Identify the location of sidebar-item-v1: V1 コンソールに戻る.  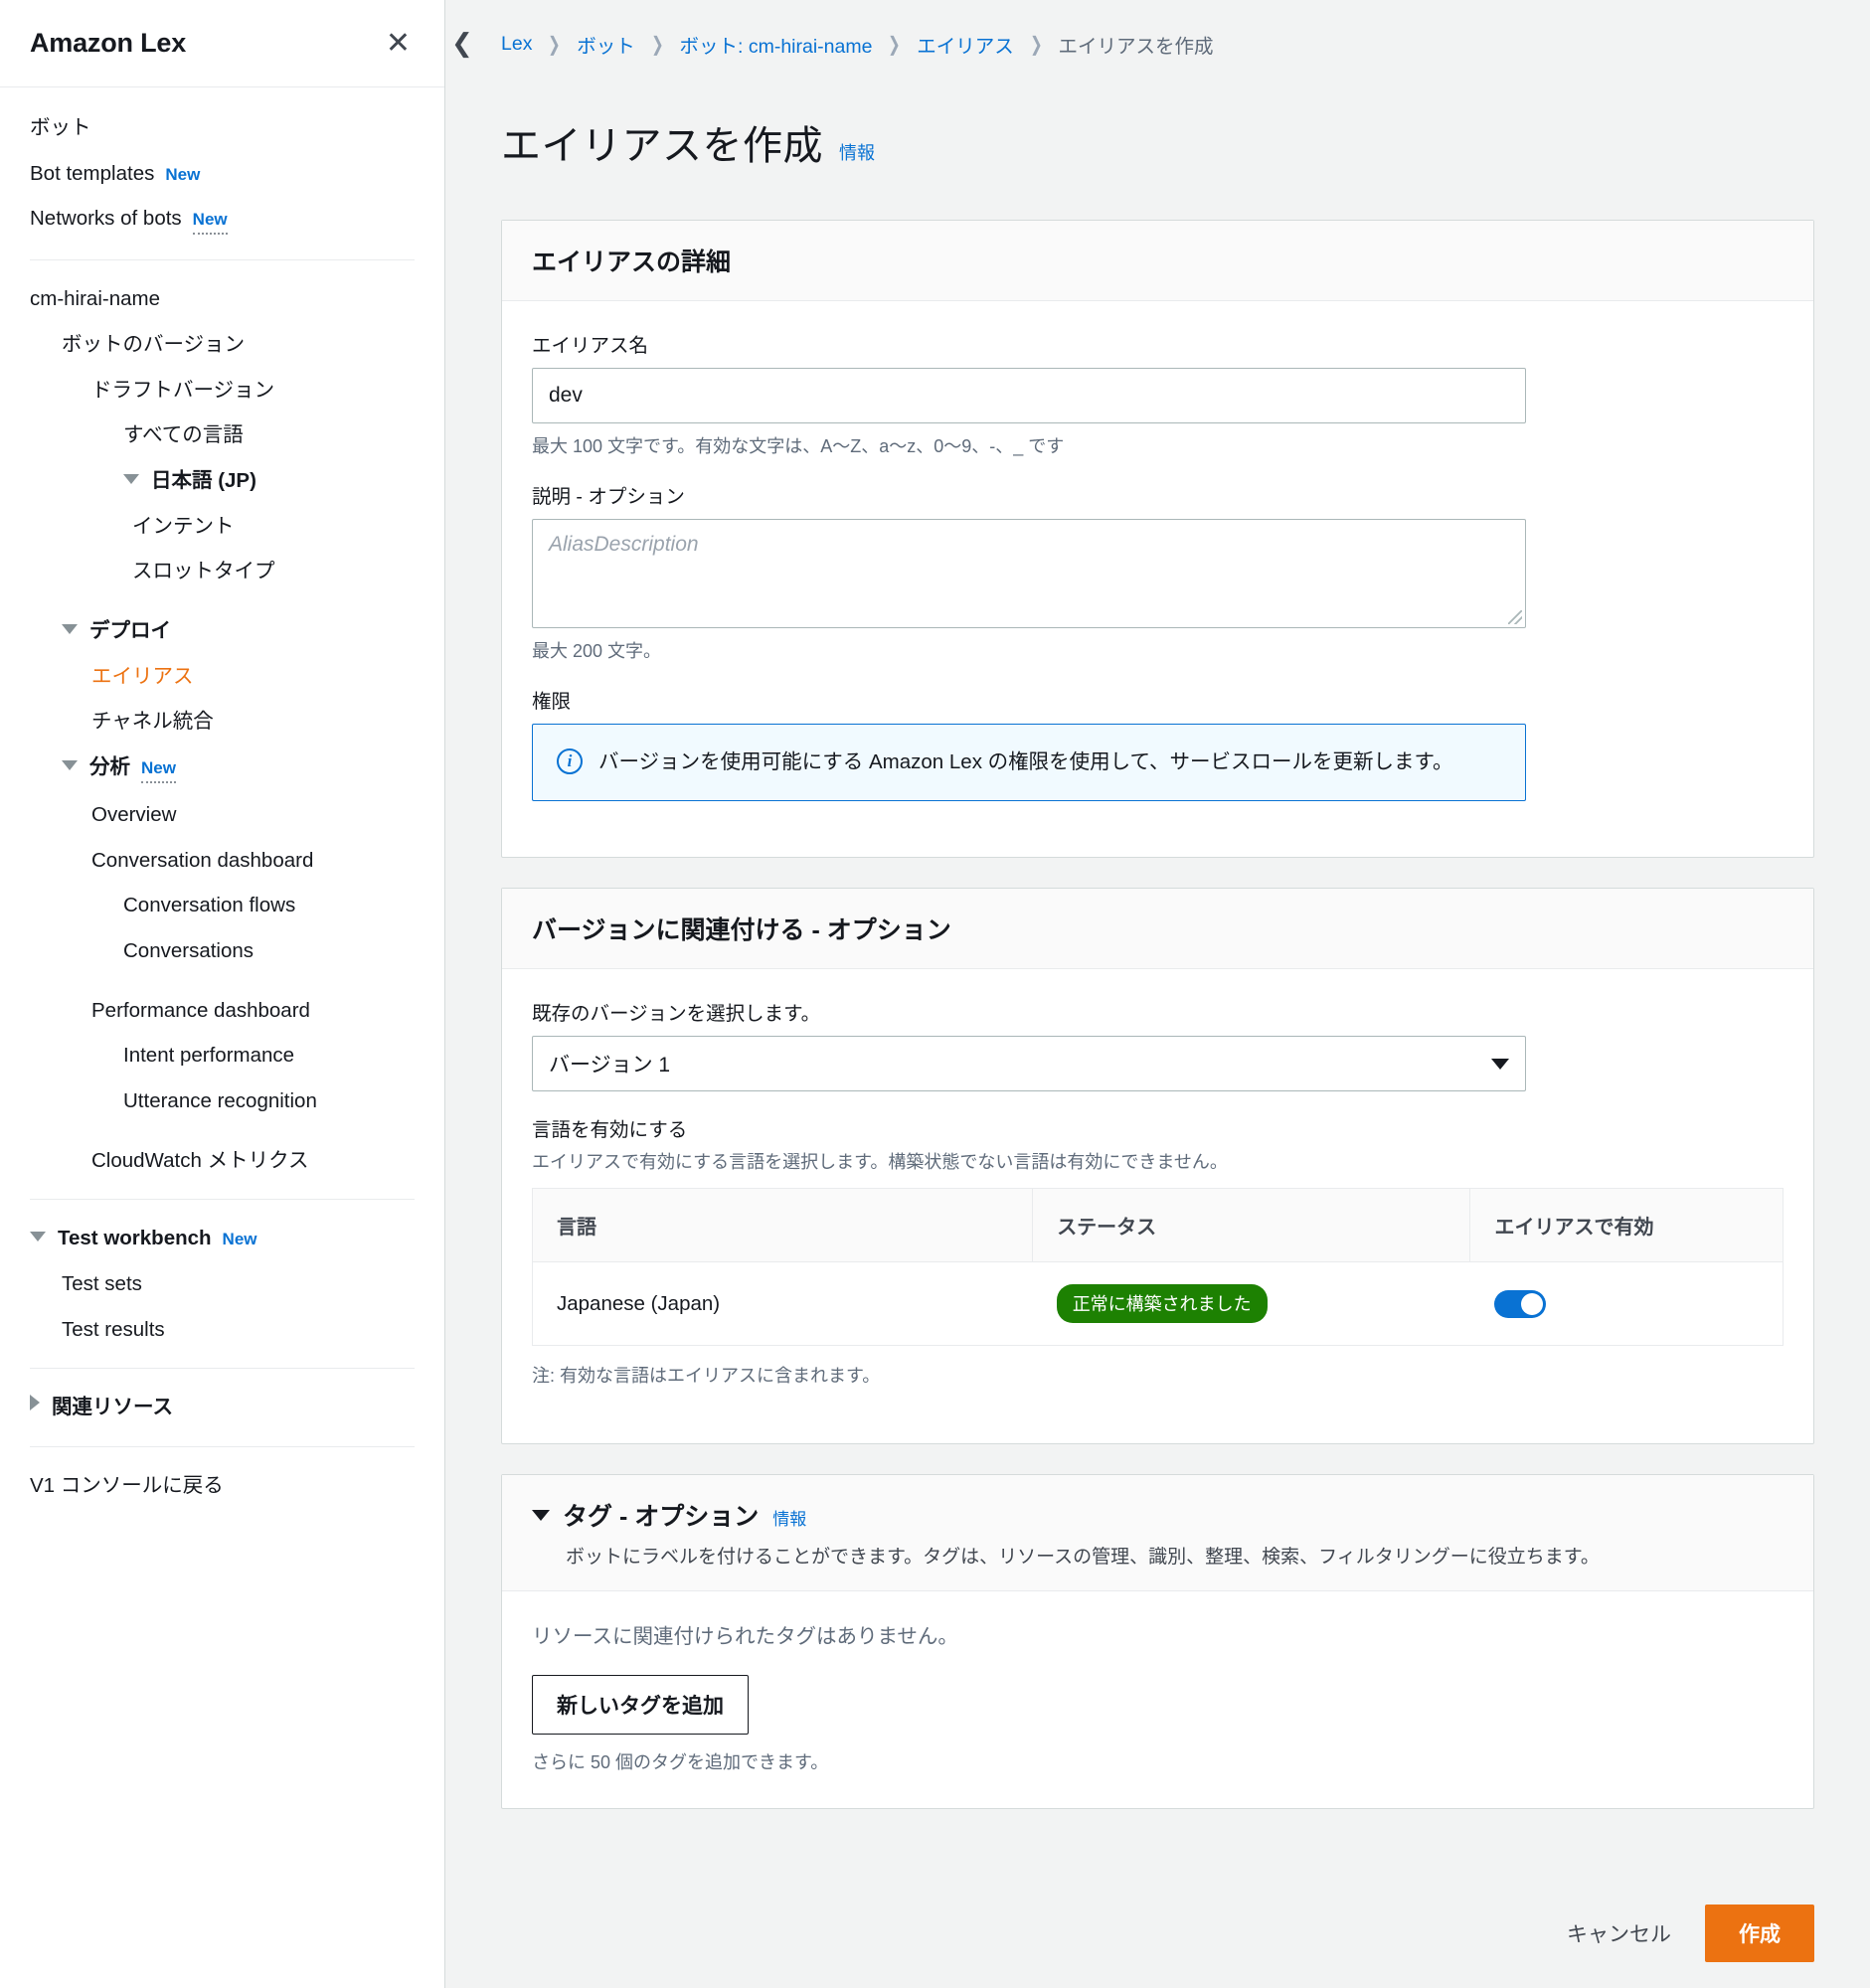
(222, 1486).